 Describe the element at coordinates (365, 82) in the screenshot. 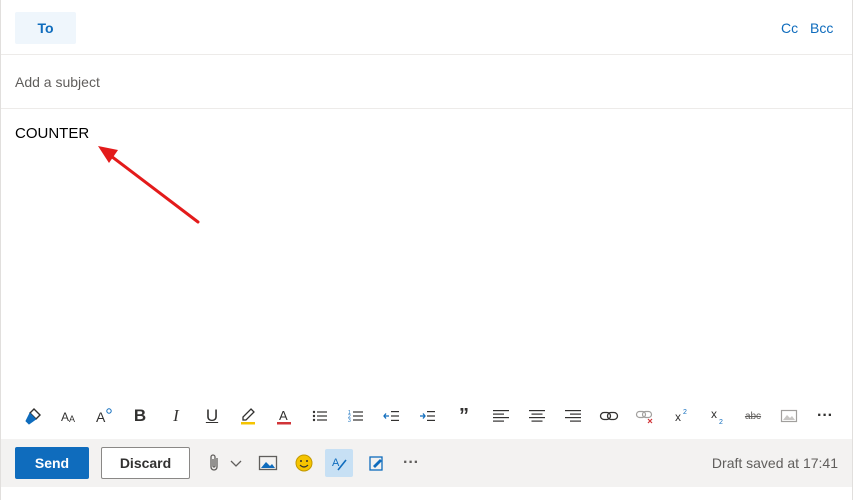

I see `subject-input` at that location.